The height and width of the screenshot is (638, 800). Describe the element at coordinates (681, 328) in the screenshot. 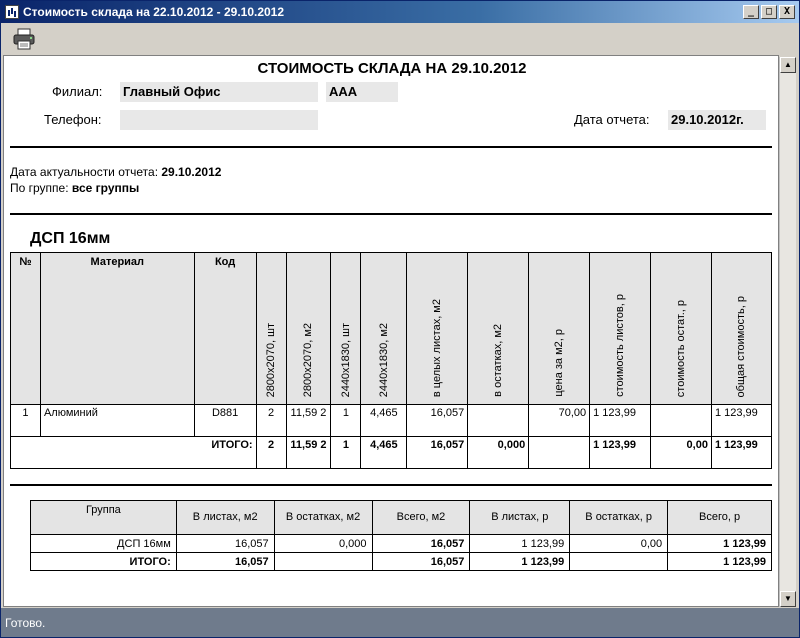

I see `col-remnant-cost: стоимость остат., р` at that location.